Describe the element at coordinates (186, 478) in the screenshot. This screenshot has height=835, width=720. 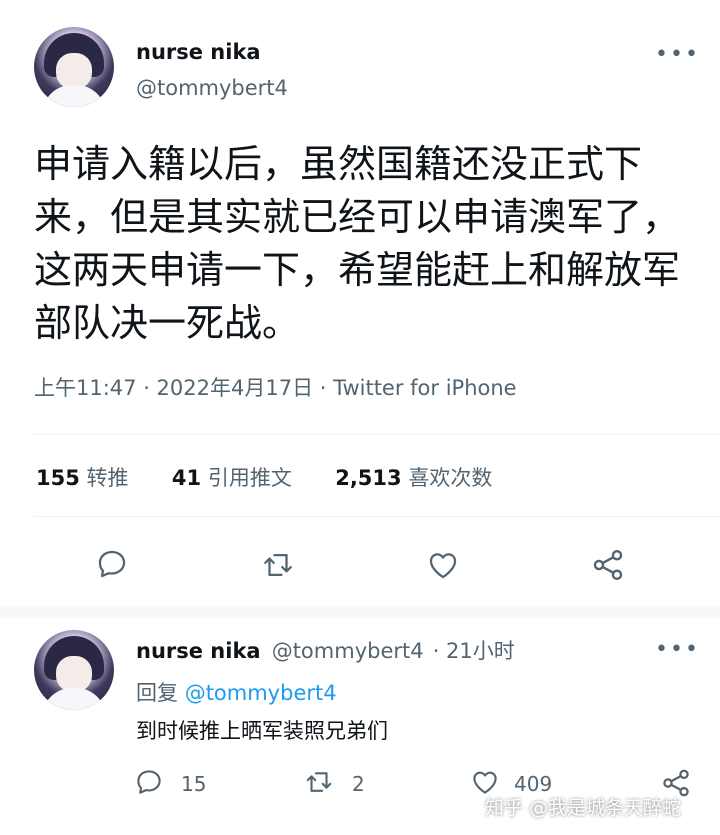
I see `quotes-count: 41` at that location.